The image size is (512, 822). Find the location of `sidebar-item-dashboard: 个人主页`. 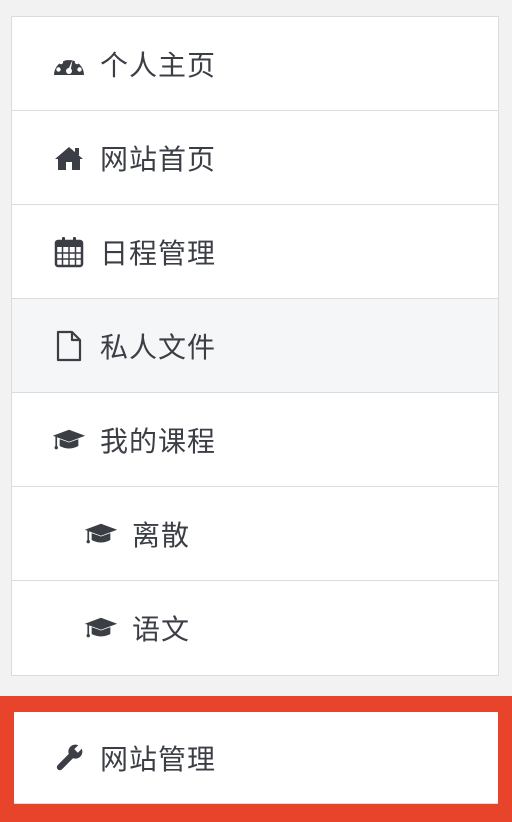

sidebar-item-dashboard: 个人主页 is located at coordinates (255, 64).